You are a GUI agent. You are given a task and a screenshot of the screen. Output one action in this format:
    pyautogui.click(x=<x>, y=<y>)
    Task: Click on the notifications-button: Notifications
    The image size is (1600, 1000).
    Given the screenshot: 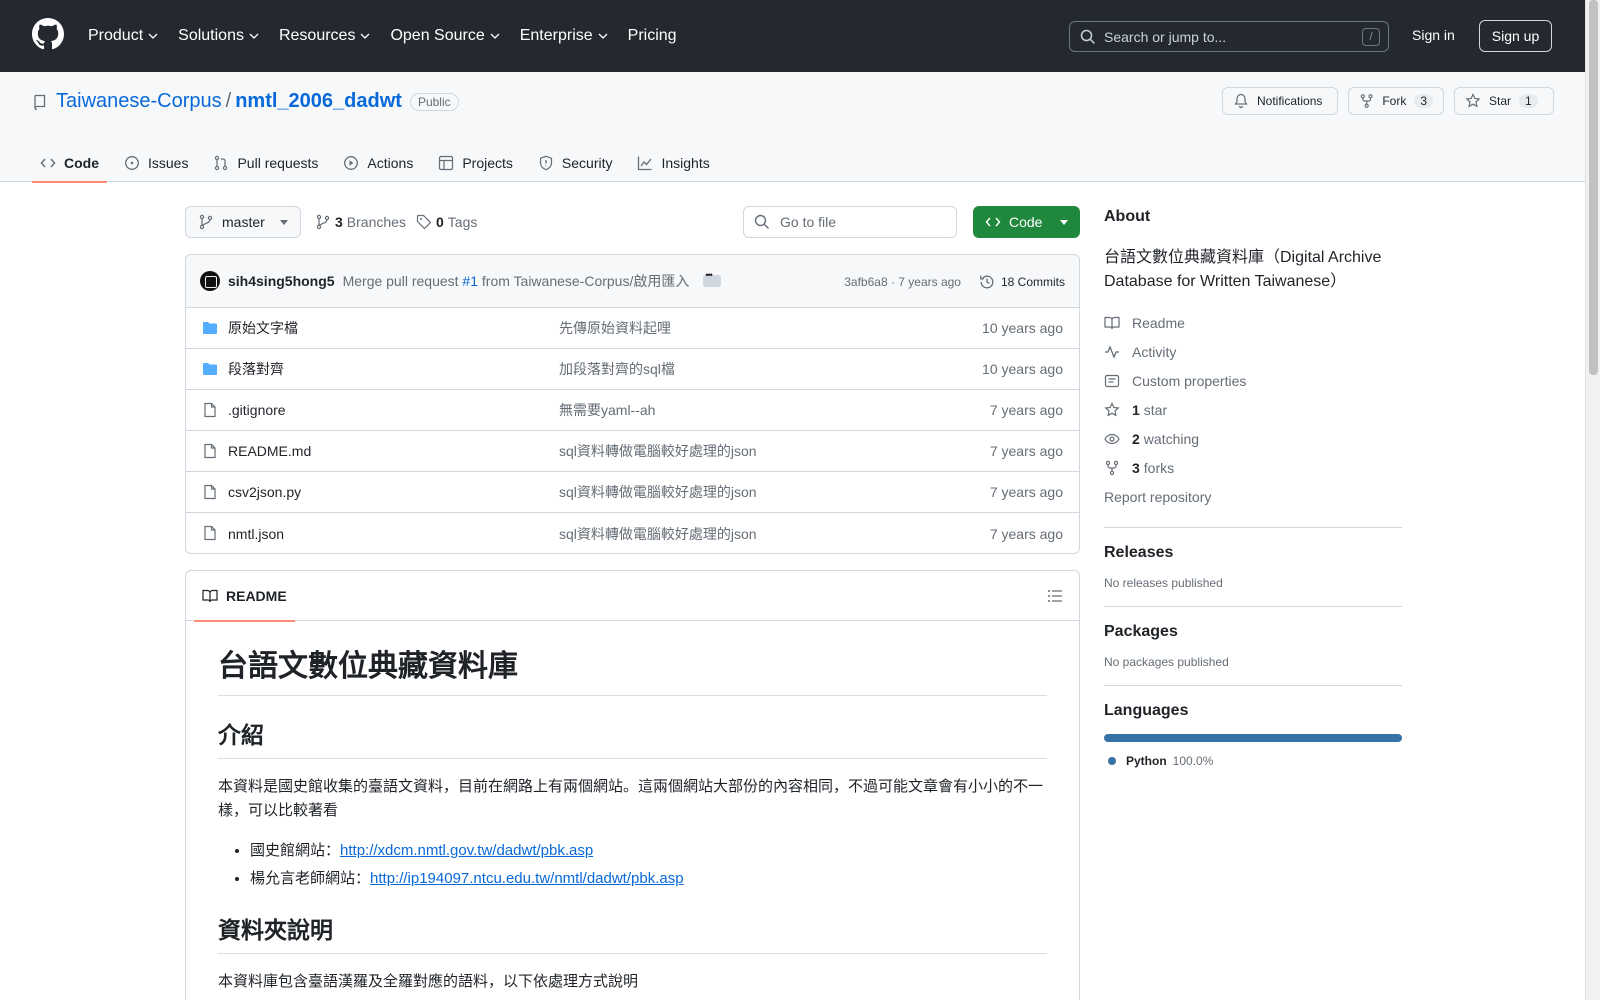 What is the action you would take?
    pyautogui.click(x=1280, y=101)
    